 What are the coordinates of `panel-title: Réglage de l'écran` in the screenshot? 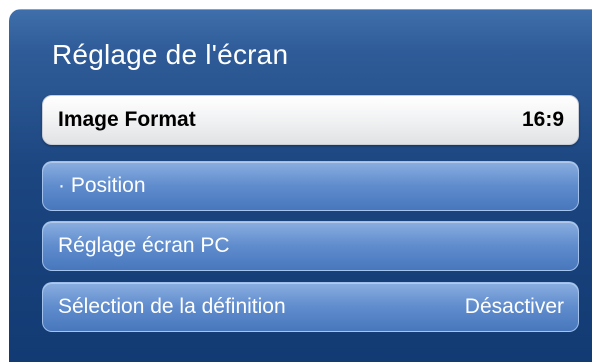 It's located at (170, 54).